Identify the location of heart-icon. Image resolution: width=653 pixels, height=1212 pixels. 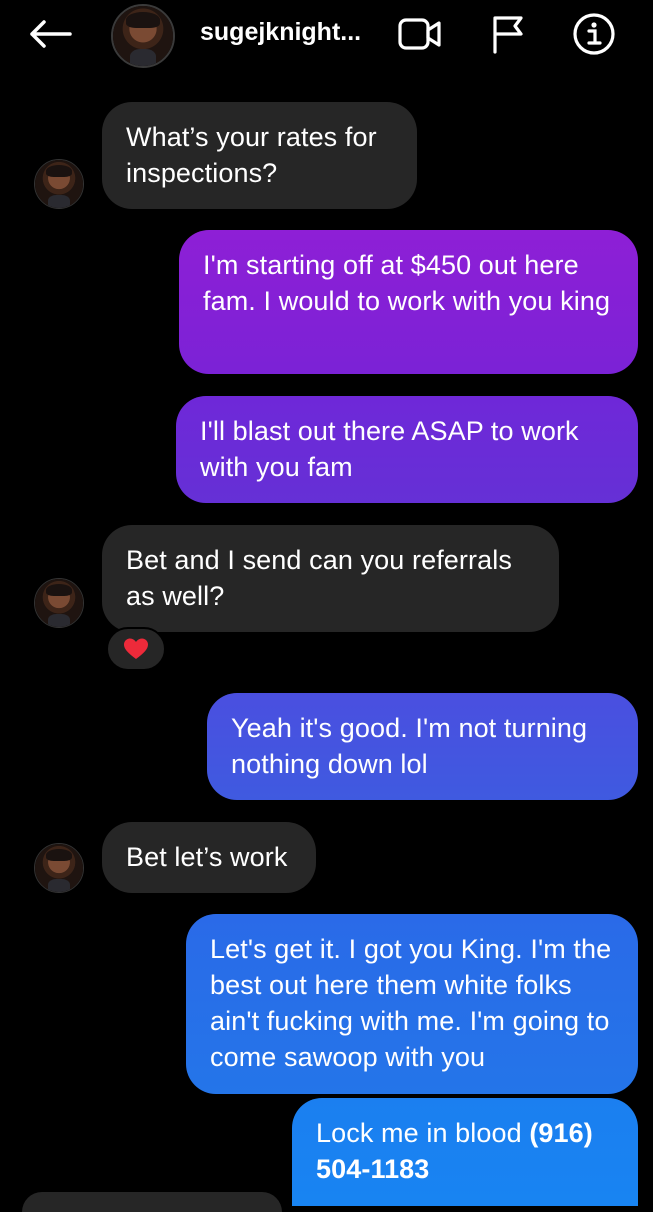
(136, 648).